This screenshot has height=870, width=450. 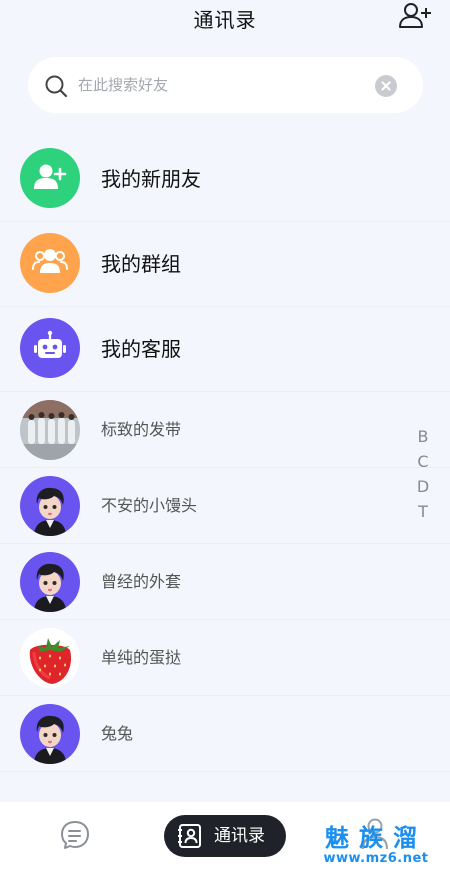 I want to click on contact-row: 兔兔, so click(x=225, y=734).